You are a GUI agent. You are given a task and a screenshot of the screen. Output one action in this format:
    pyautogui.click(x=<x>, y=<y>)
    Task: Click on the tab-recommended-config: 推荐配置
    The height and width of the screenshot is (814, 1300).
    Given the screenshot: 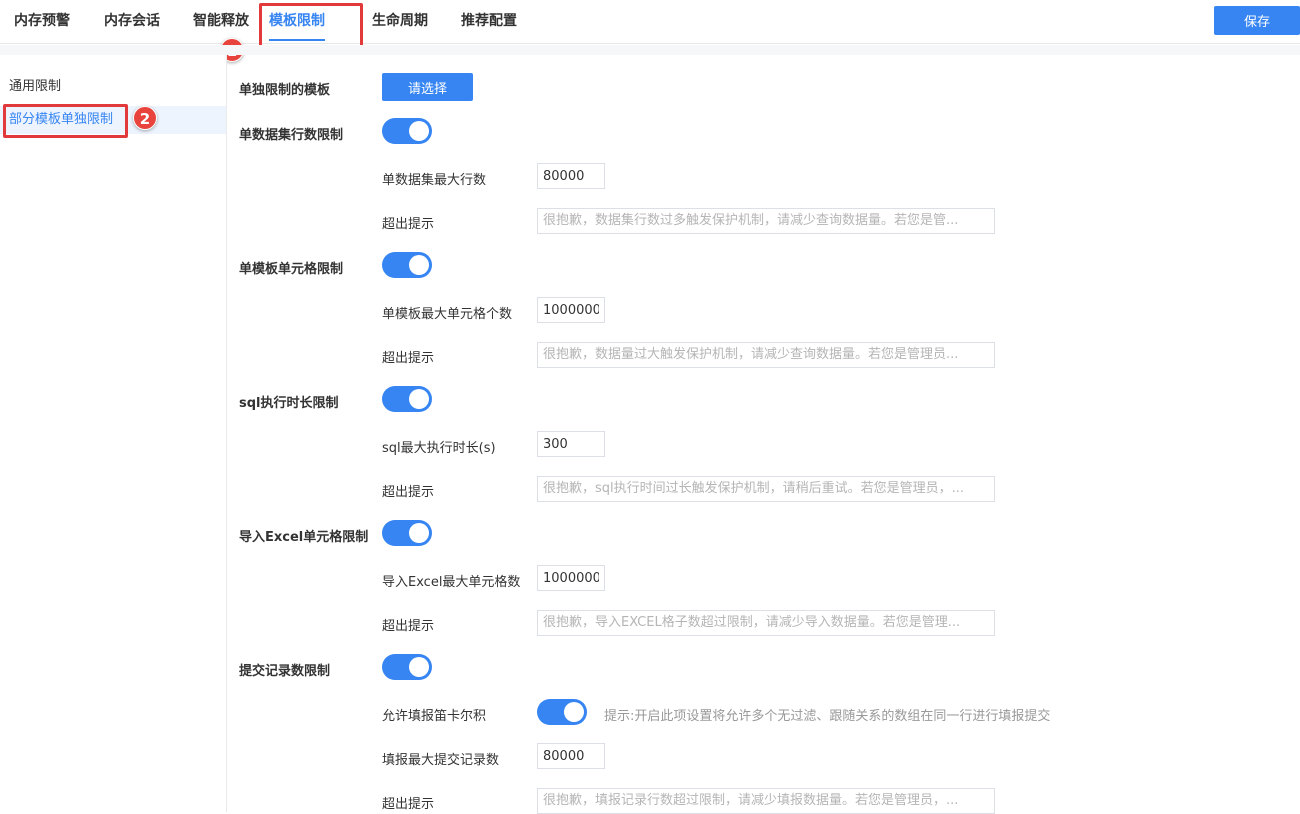 What is the action you would take?
    pyautogui.click(x=489, y=22)
    